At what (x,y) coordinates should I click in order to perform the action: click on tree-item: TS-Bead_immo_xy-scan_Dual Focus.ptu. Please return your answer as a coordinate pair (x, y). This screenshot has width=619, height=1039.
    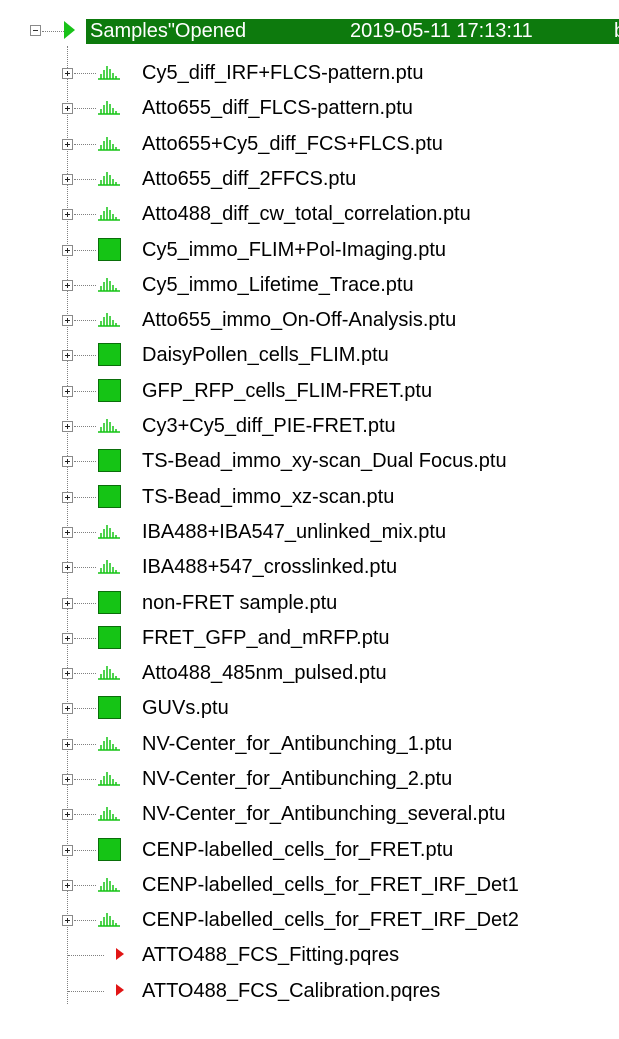
    Looking at the image, I should click on (309, 461).